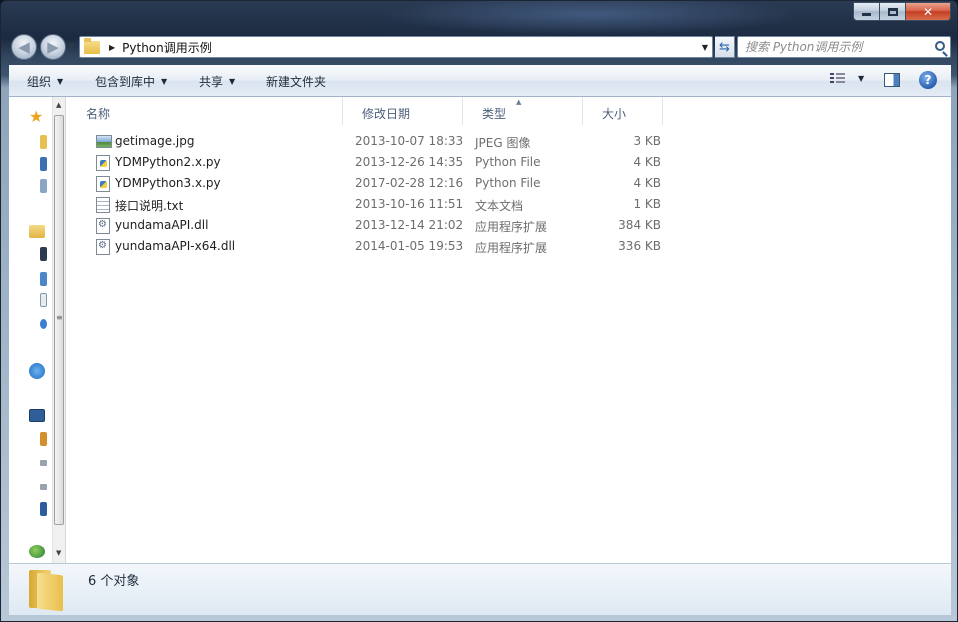  Describe the element at coordinates (623, 111) in the screenshot. I see `column-header-size: 大小` at that location.